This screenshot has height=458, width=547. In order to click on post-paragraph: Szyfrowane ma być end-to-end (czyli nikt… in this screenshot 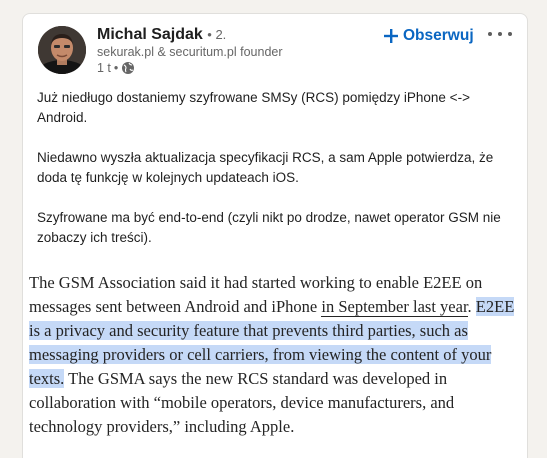, I will do `click(269, 227)`.